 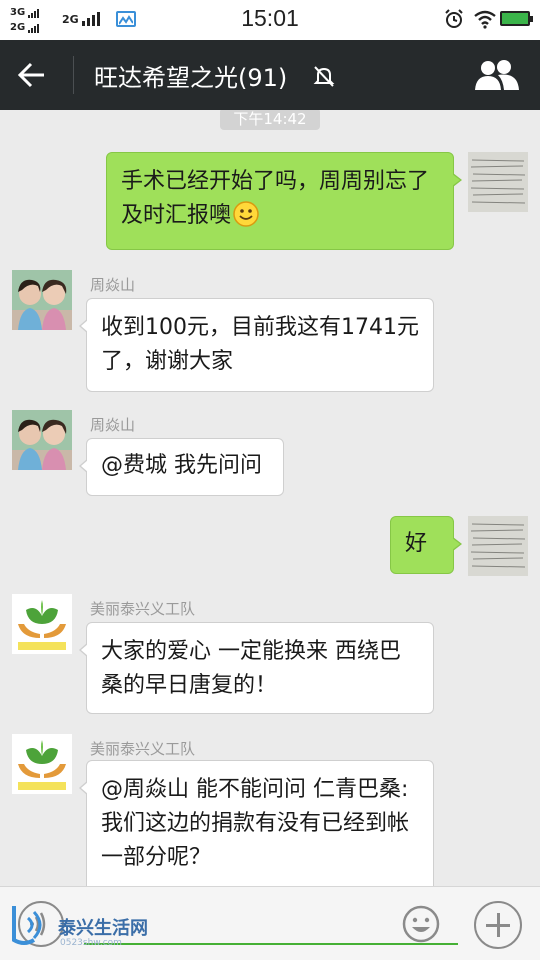 I want to click on alarm-icon, so click(x=454, y=18).